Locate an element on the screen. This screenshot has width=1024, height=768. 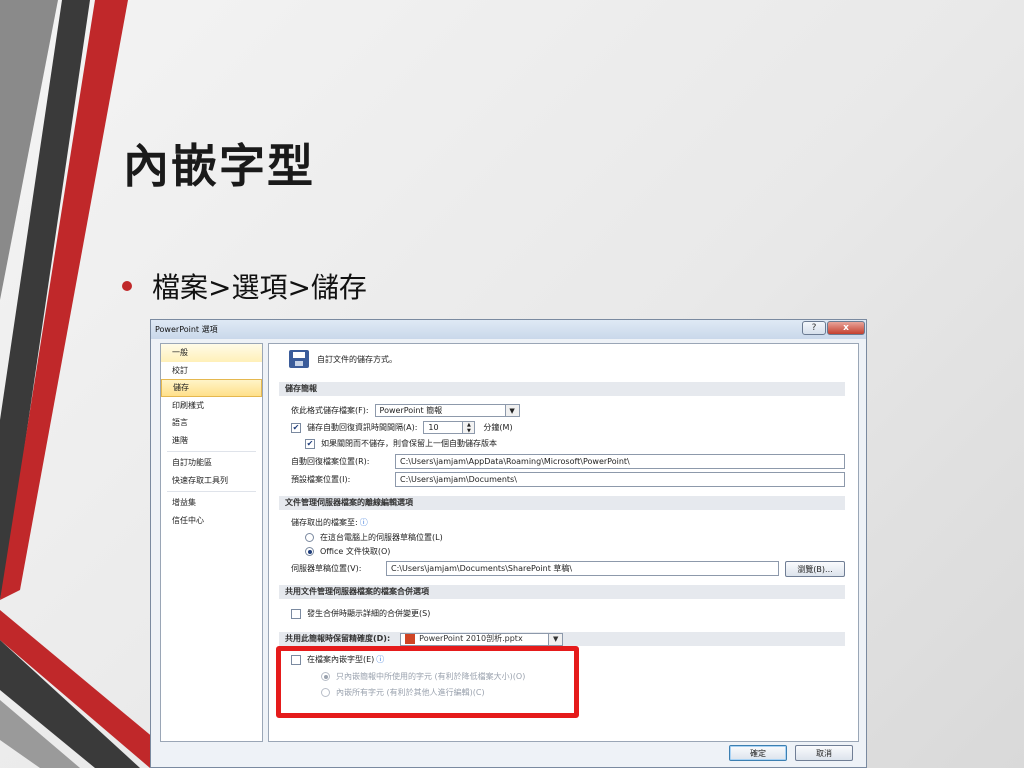
autorecover-location-label: 自動回復檔案位置(R): is located at coordinates (330, 461).